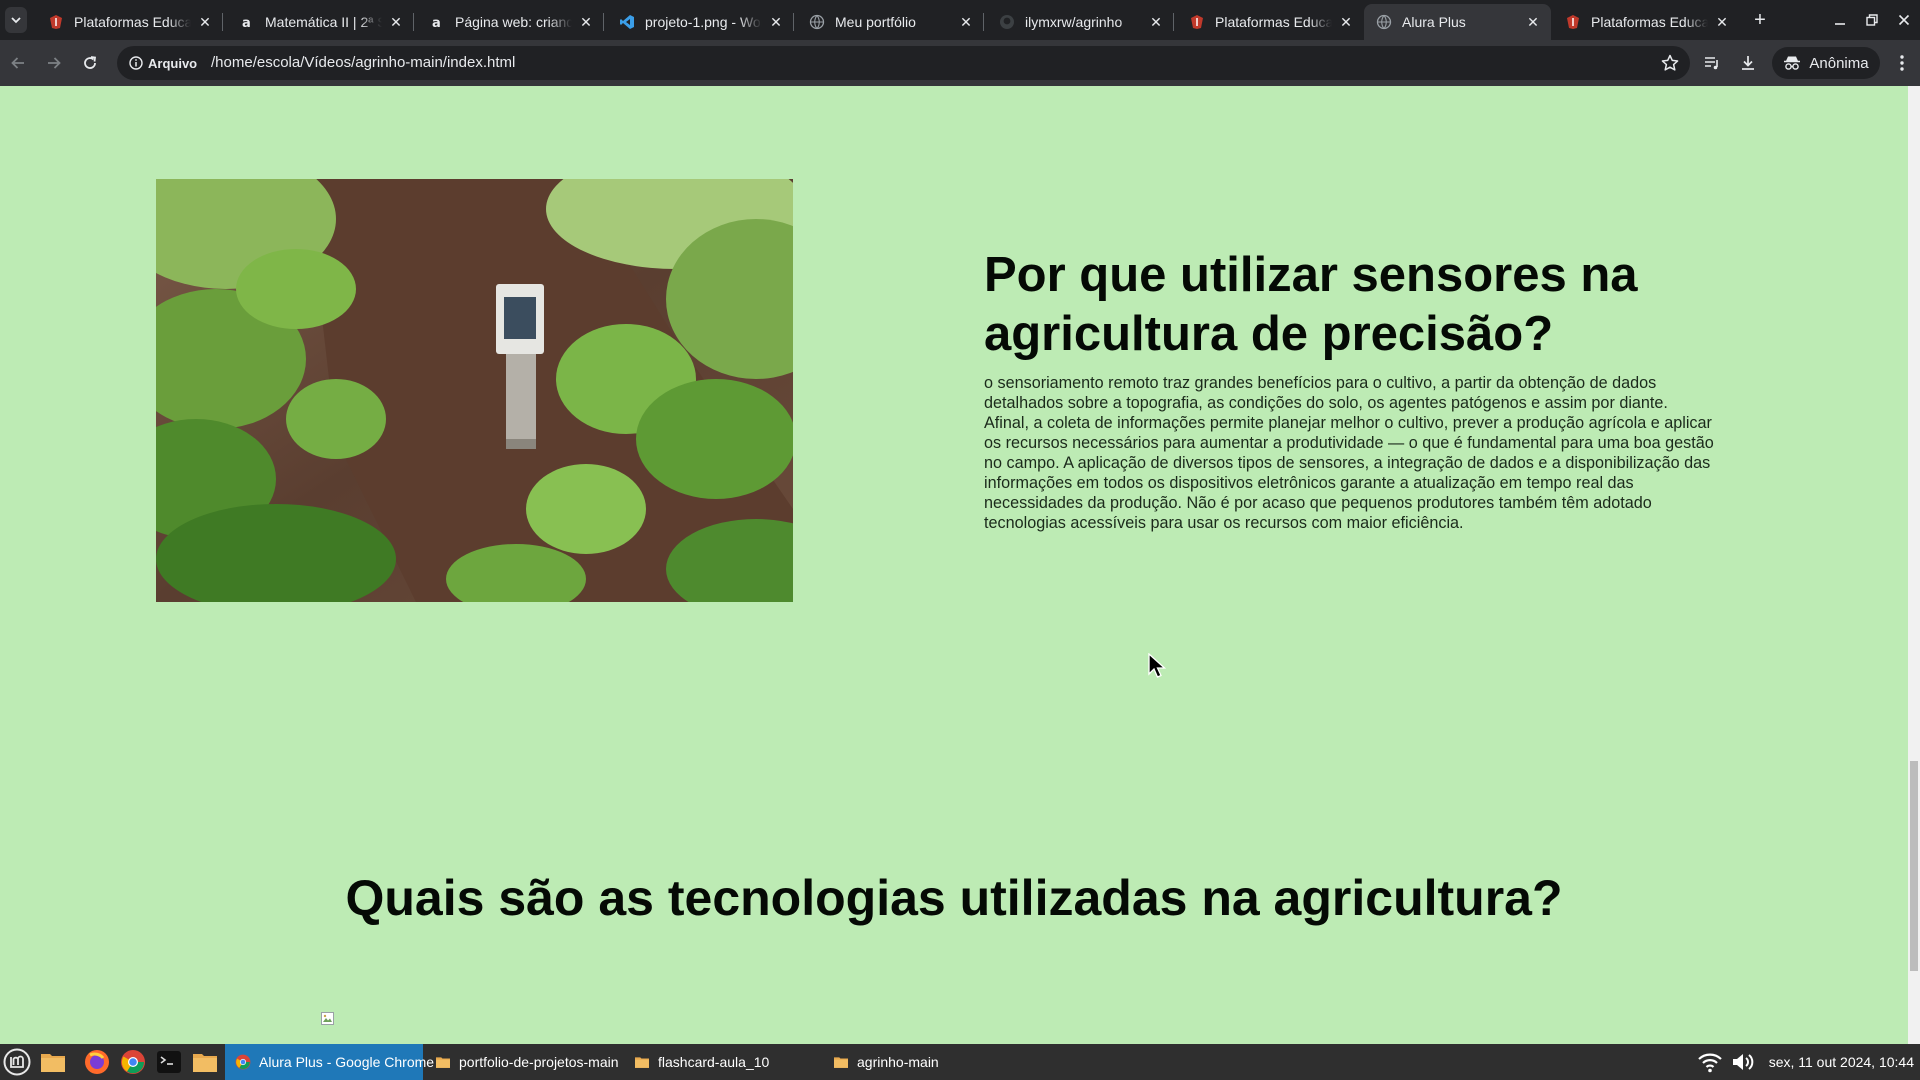 The width and height of the screenshot is (1920, 1080). I want to click on downloads-button, so click(1748, 63).